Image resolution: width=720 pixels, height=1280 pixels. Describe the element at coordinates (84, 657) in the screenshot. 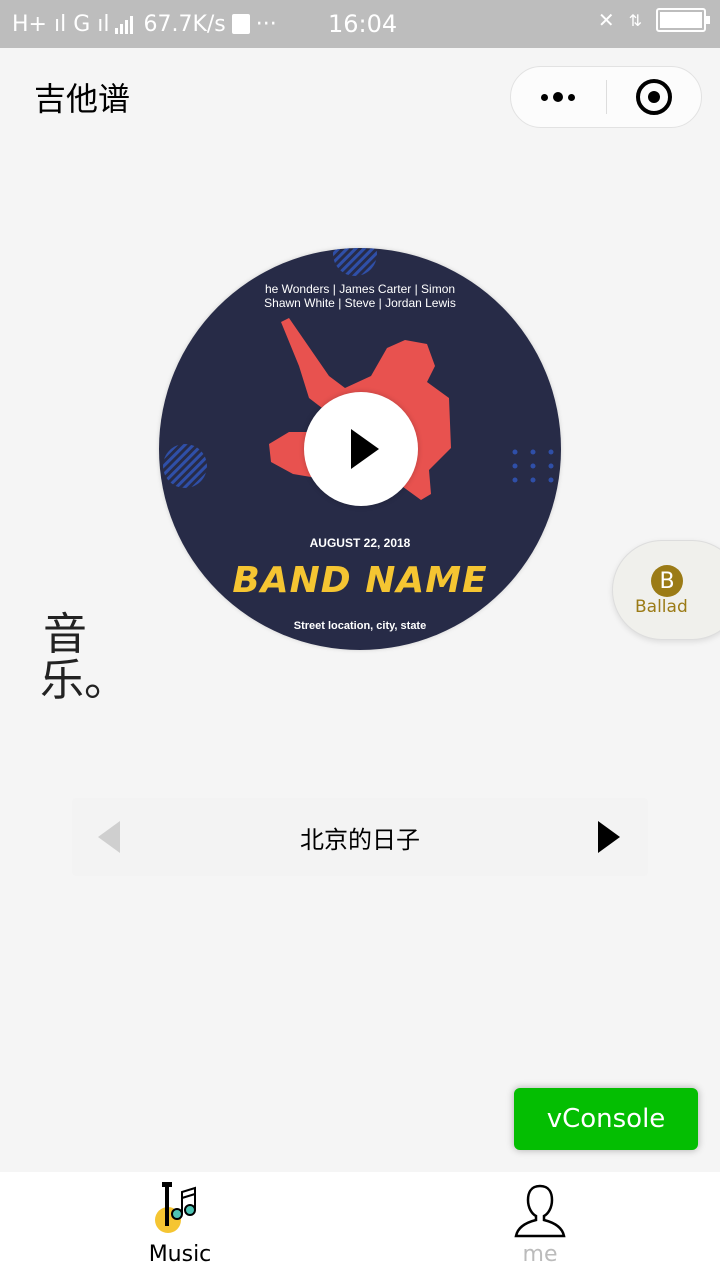

I see `side-music-text: 音乐。` at that location.